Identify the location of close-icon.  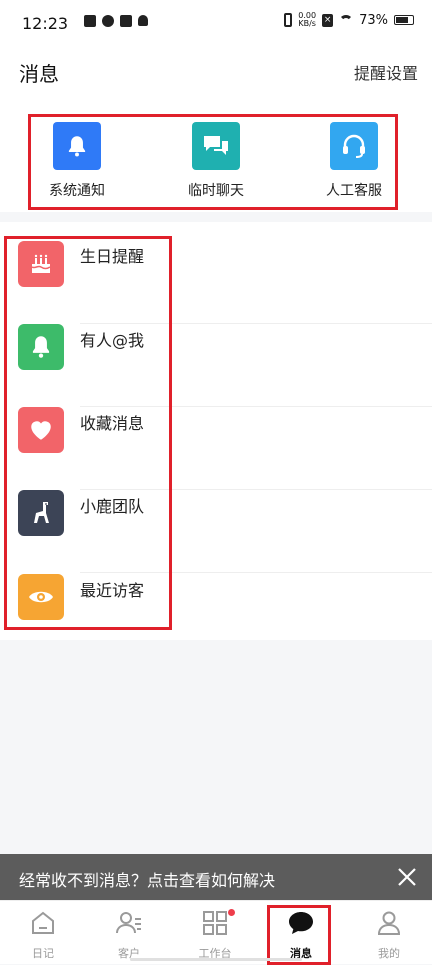
(407, 877).